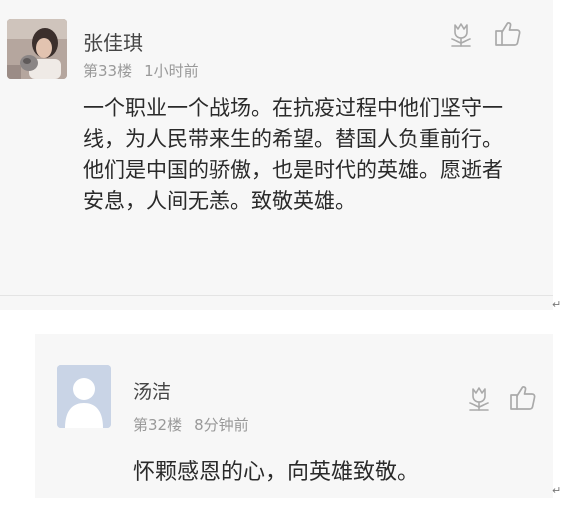 The image size is (576, 511). Describe the element at coordinates (108, 71) in the screenshot. I see `floor-number: 第33楼` at that location.